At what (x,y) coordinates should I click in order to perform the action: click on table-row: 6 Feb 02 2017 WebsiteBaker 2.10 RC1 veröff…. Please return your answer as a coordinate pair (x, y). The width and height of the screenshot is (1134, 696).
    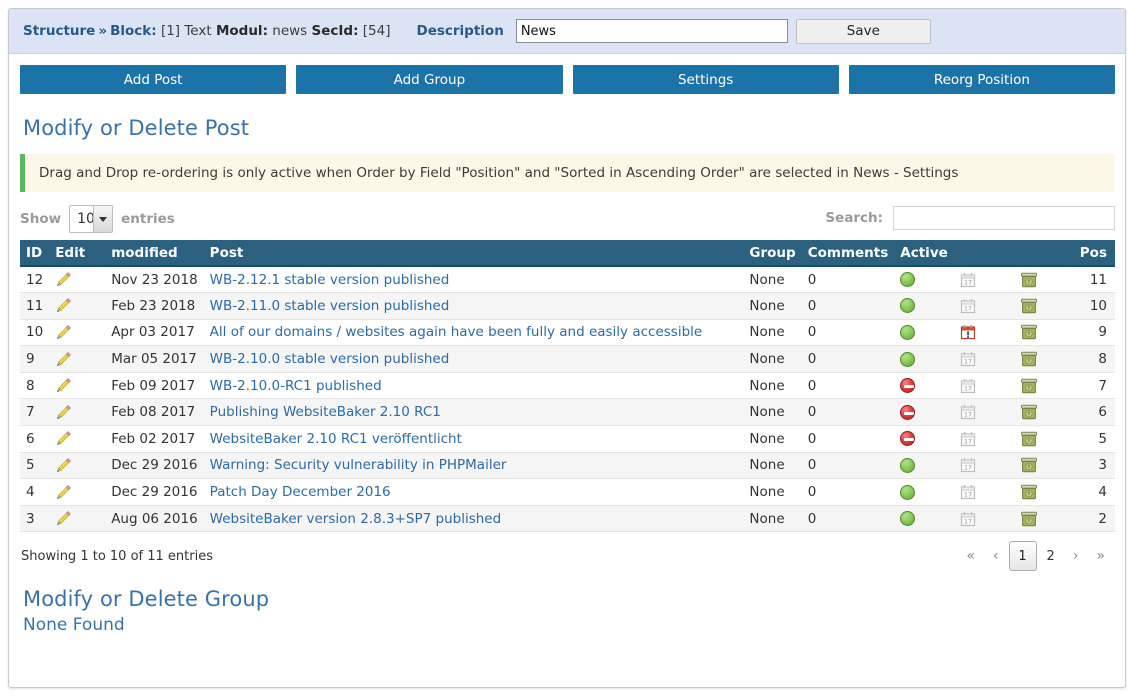
    Looking at the image, I should click on (567, 439).